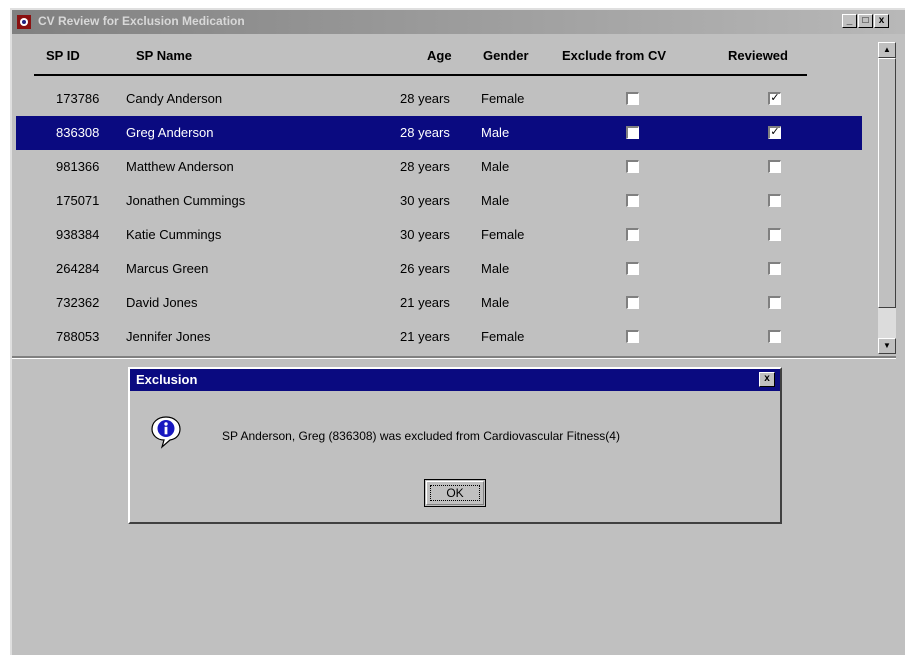  I want to click on vertical-scrollbar: ▲ ▼, so click(887, 198).